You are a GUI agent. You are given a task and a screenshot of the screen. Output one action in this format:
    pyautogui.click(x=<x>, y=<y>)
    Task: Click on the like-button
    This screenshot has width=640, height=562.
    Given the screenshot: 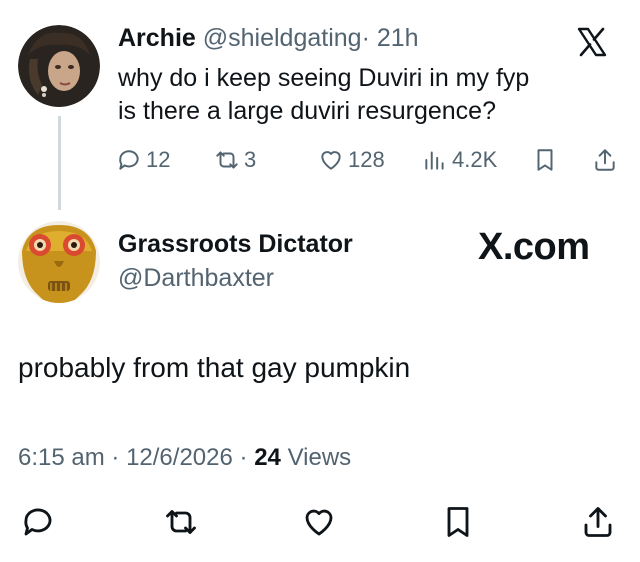 What is the action you would take?
    pyautogui.click(x=319, y=522)
    